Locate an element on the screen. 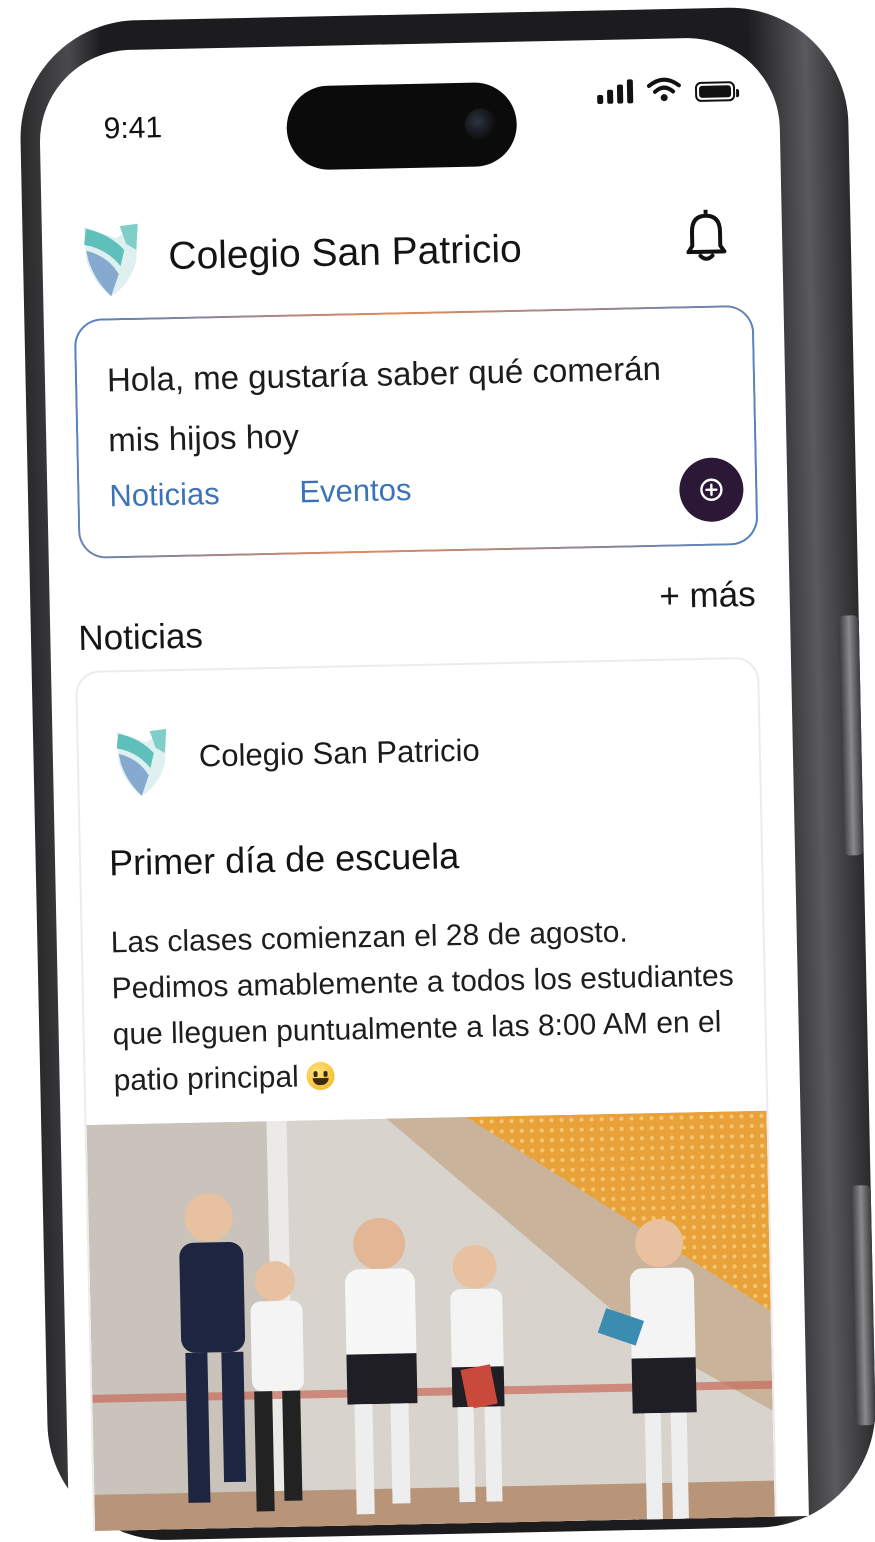 This screenshot has height=1542, width=875. signal-icon is located at coordinates (615, 91).